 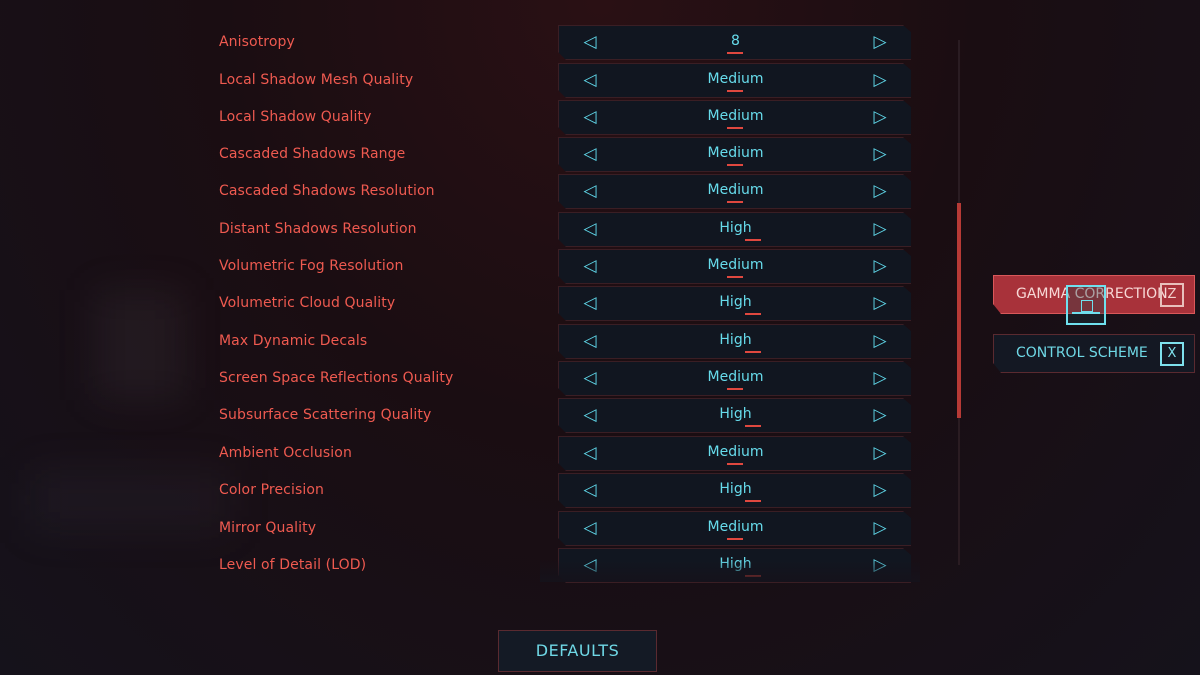 I want to click on setting-label: Level of Detail (LOD), so click(x=293, y=565).